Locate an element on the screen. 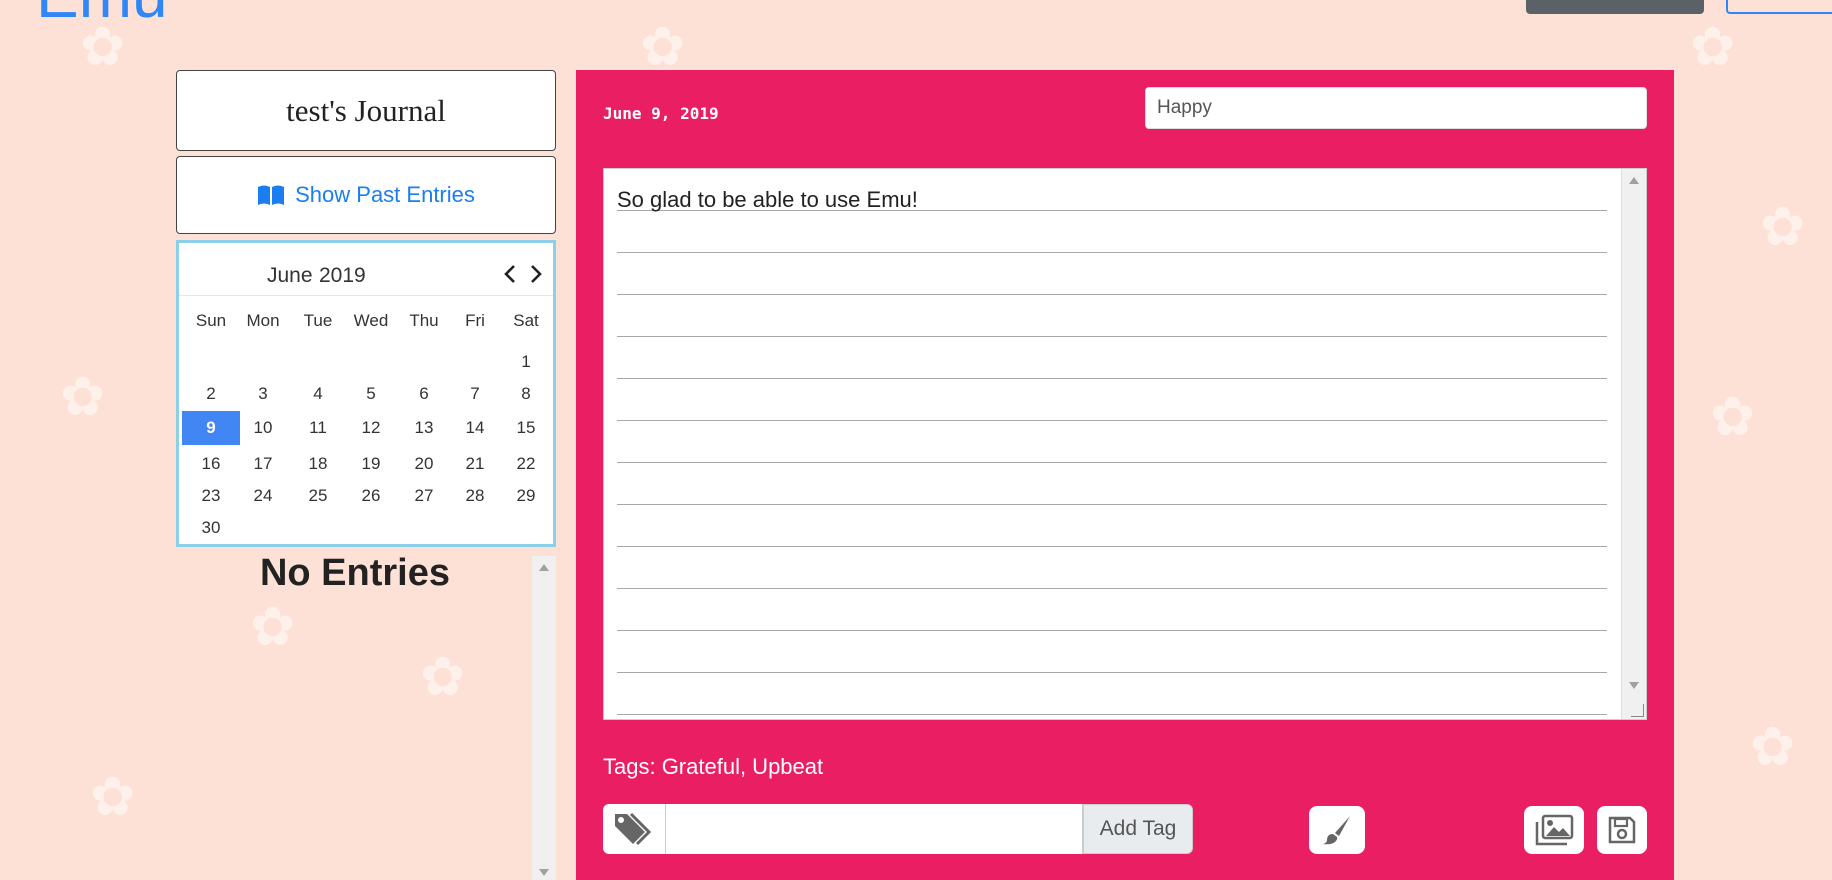 Image resolution: width=1832 pixels, height=880 pixels. tags-label: Tags: Grateful, Upbeat is located at coordinates (713, 766).